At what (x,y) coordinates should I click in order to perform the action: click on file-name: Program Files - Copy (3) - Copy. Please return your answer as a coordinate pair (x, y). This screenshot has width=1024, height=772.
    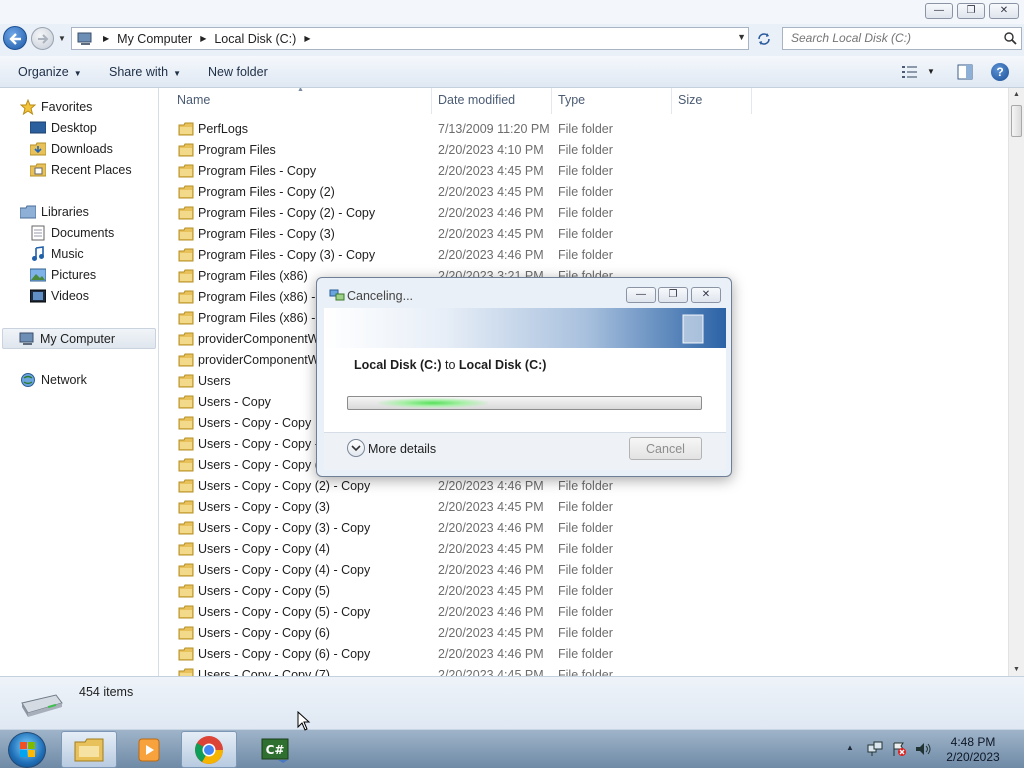
    Looking at the image, I should click on (286, 255).